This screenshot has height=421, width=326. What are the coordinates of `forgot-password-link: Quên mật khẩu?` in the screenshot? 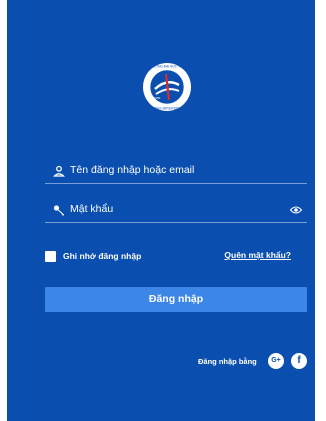 It's located at (257, 255).